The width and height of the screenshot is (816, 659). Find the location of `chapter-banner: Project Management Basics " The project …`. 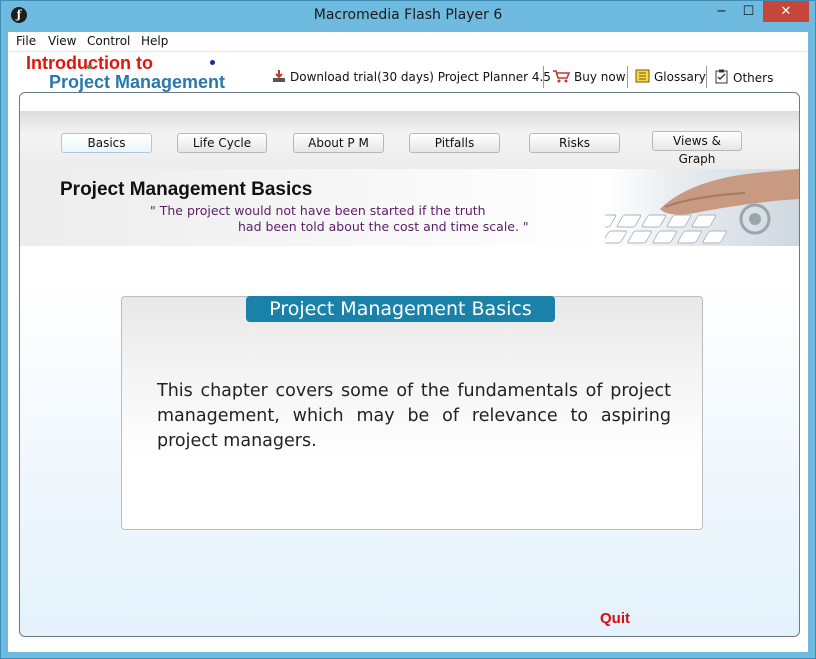

chapter-banner: Project Management Basics " The project … is located at coordinates (409, 207).